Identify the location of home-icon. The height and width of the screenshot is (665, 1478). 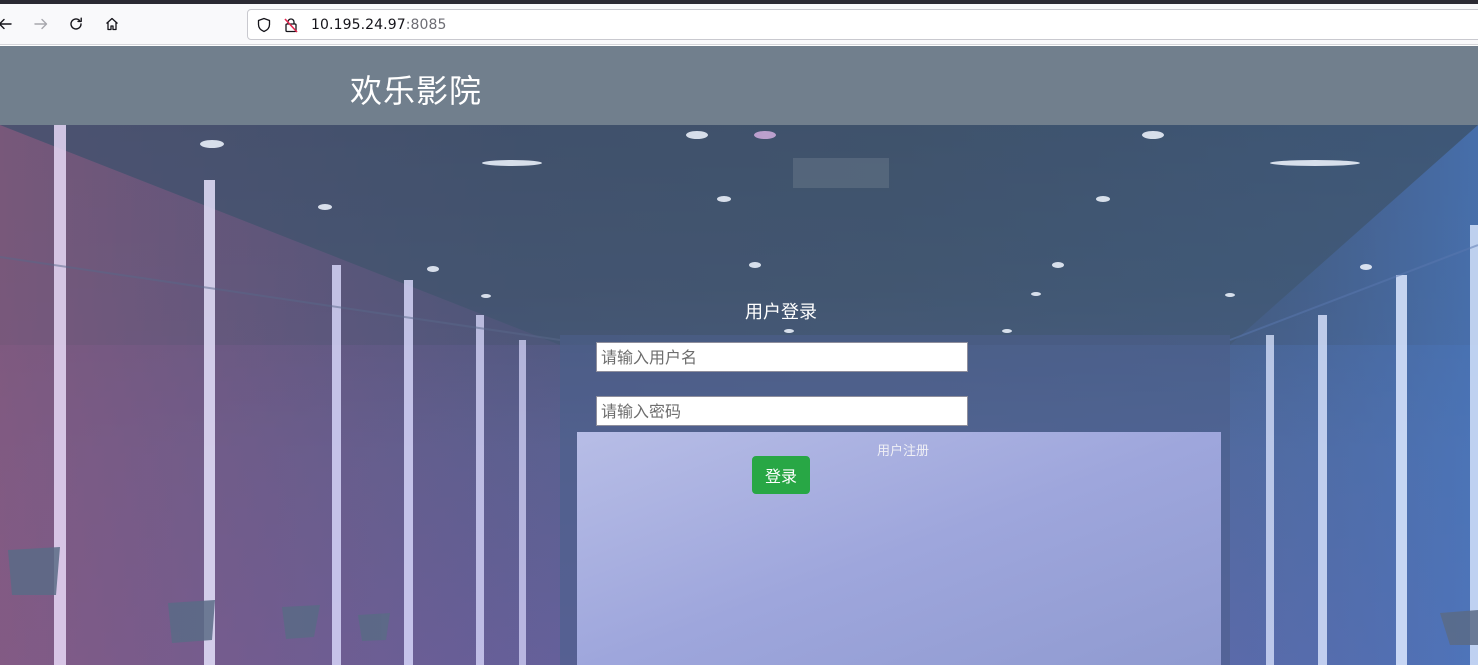
(112, 24).